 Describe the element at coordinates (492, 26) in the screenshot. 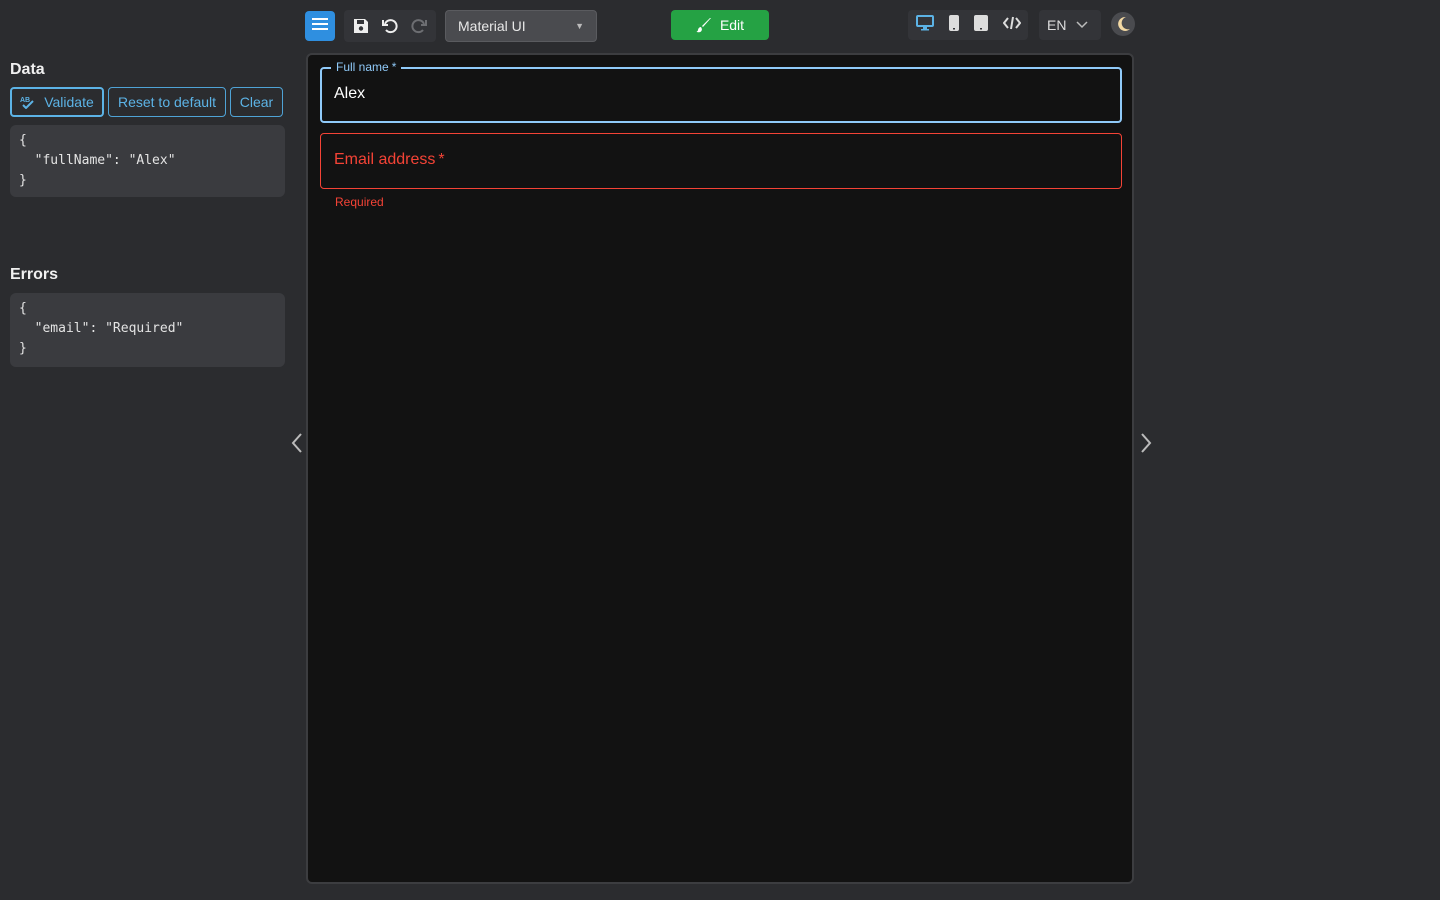

I see `theme-select-value: Material UI` at that location.